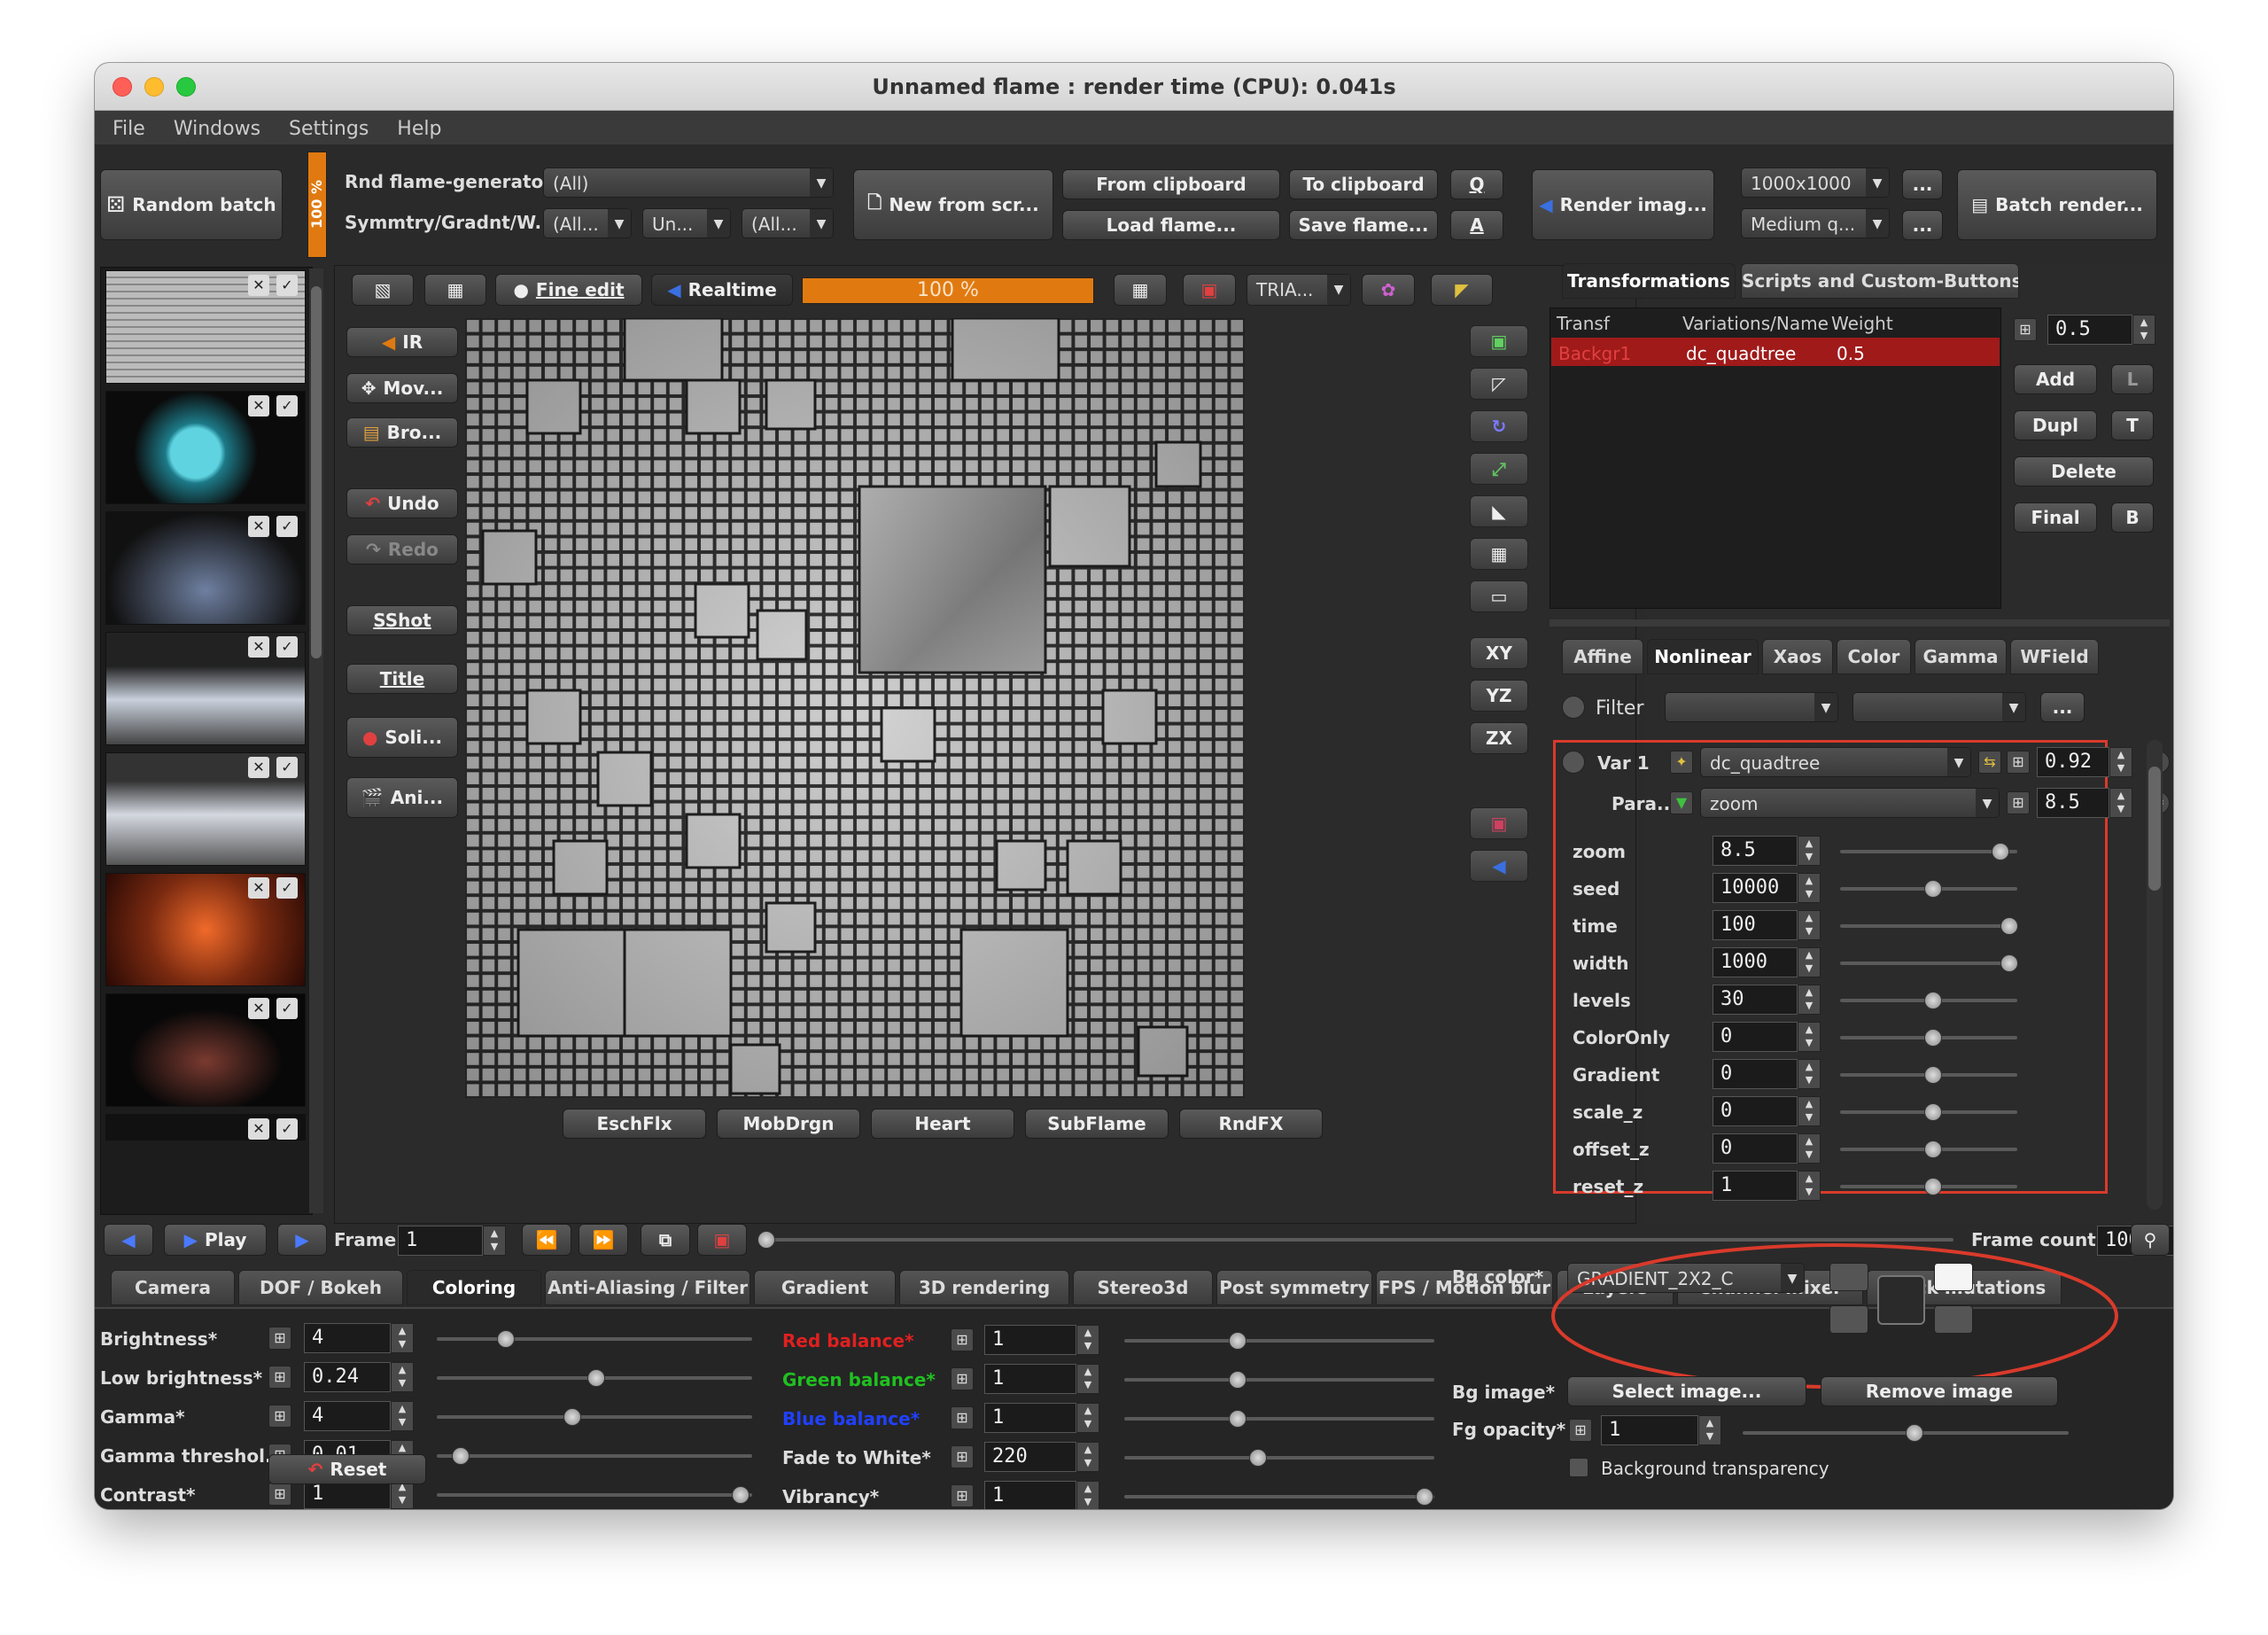 This screenshot has height=1635, width=2268. I want to click on dupl-button: Dupl, so click(2055, 425).